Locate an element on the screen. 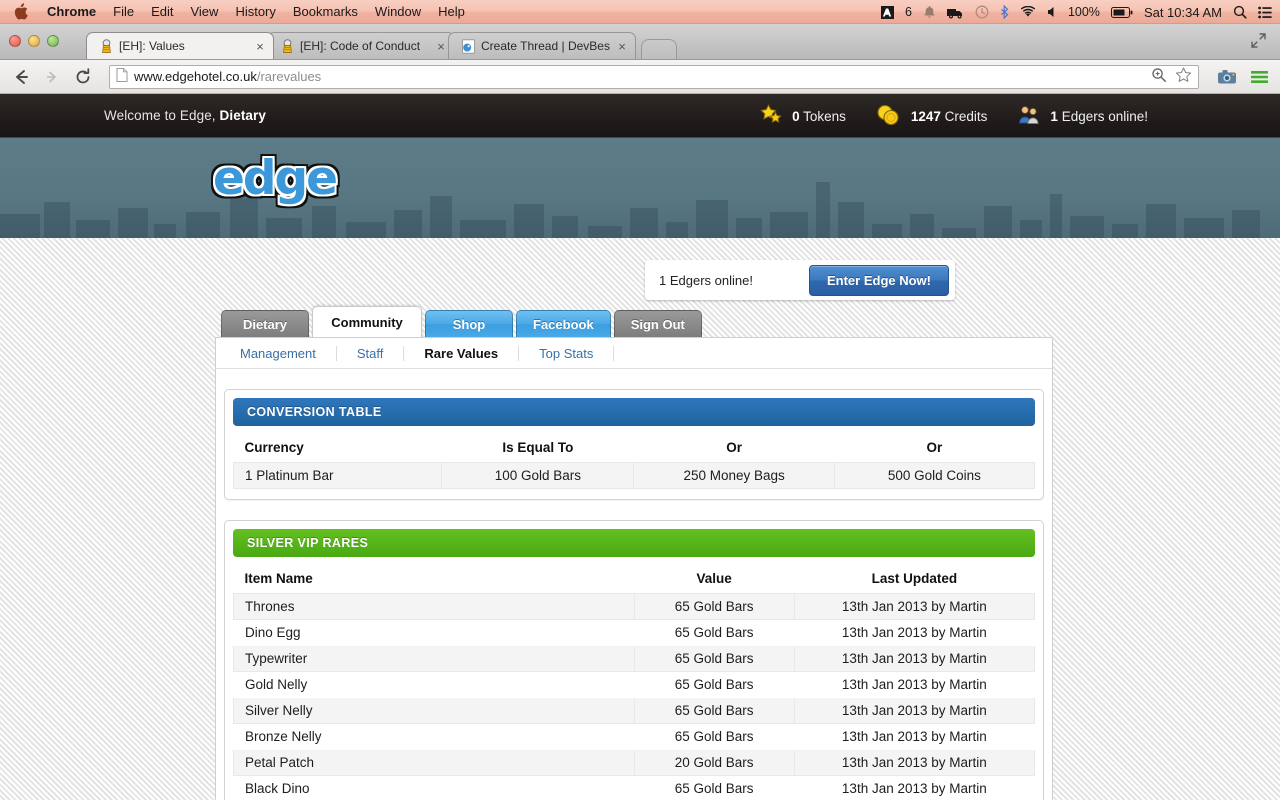  minimize-window-button is located at coordinates (34, 41).